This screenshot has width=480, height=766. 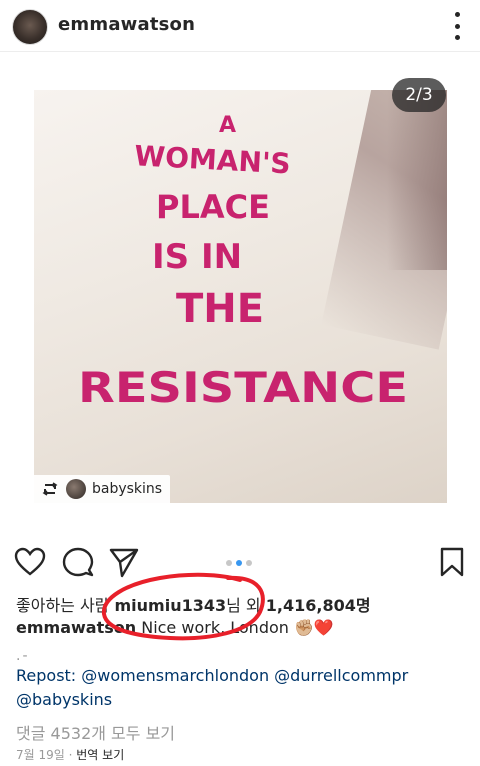 What do you see at coordinates (237, 627) in the screenshot?
I see `caption-text: Nice work, London ✊🏼❤️` at bounding box center [237, 627].